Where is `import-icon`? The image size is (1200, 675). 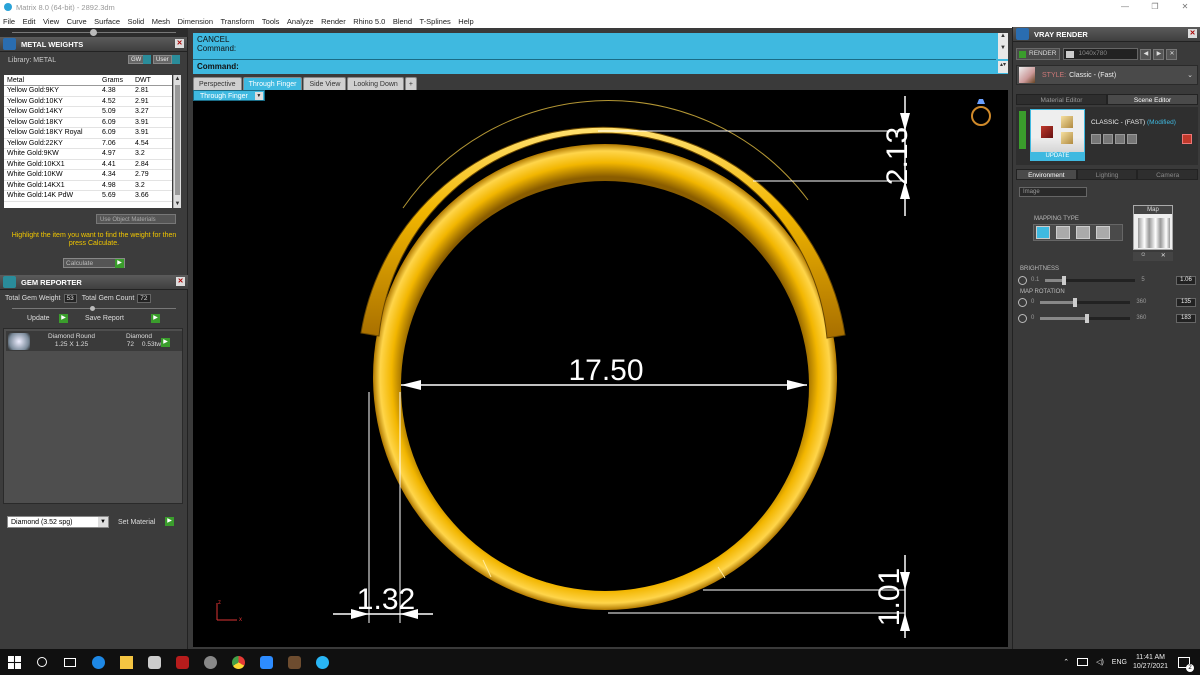
import-icon is located at coordinates (1120, 139).